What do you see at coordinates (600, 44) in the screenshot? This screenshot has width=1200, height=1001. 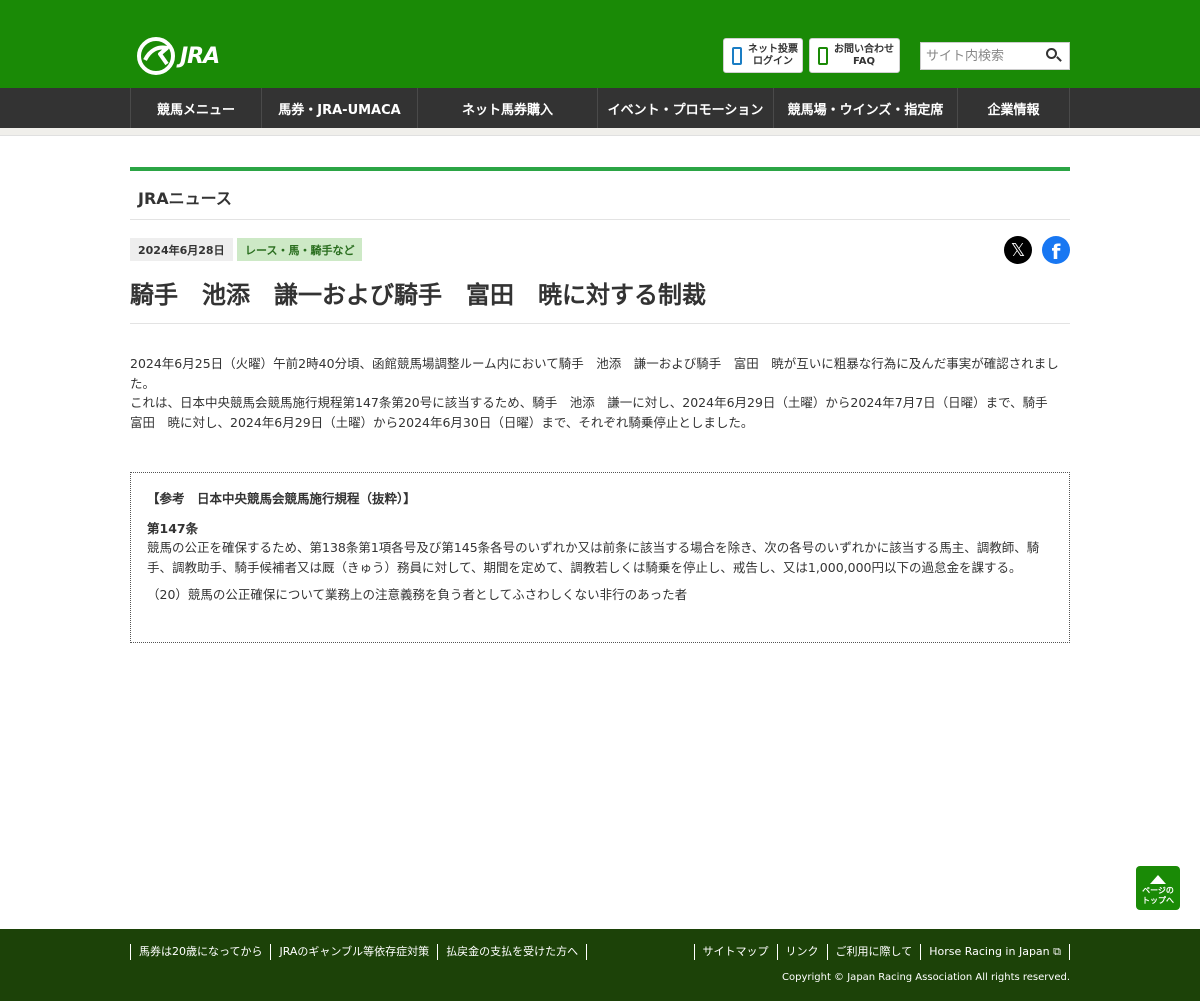 I see `site-header: JRA ネット投票 ログイン お問い合わせ FAQ` at bounding box center [600, 44].